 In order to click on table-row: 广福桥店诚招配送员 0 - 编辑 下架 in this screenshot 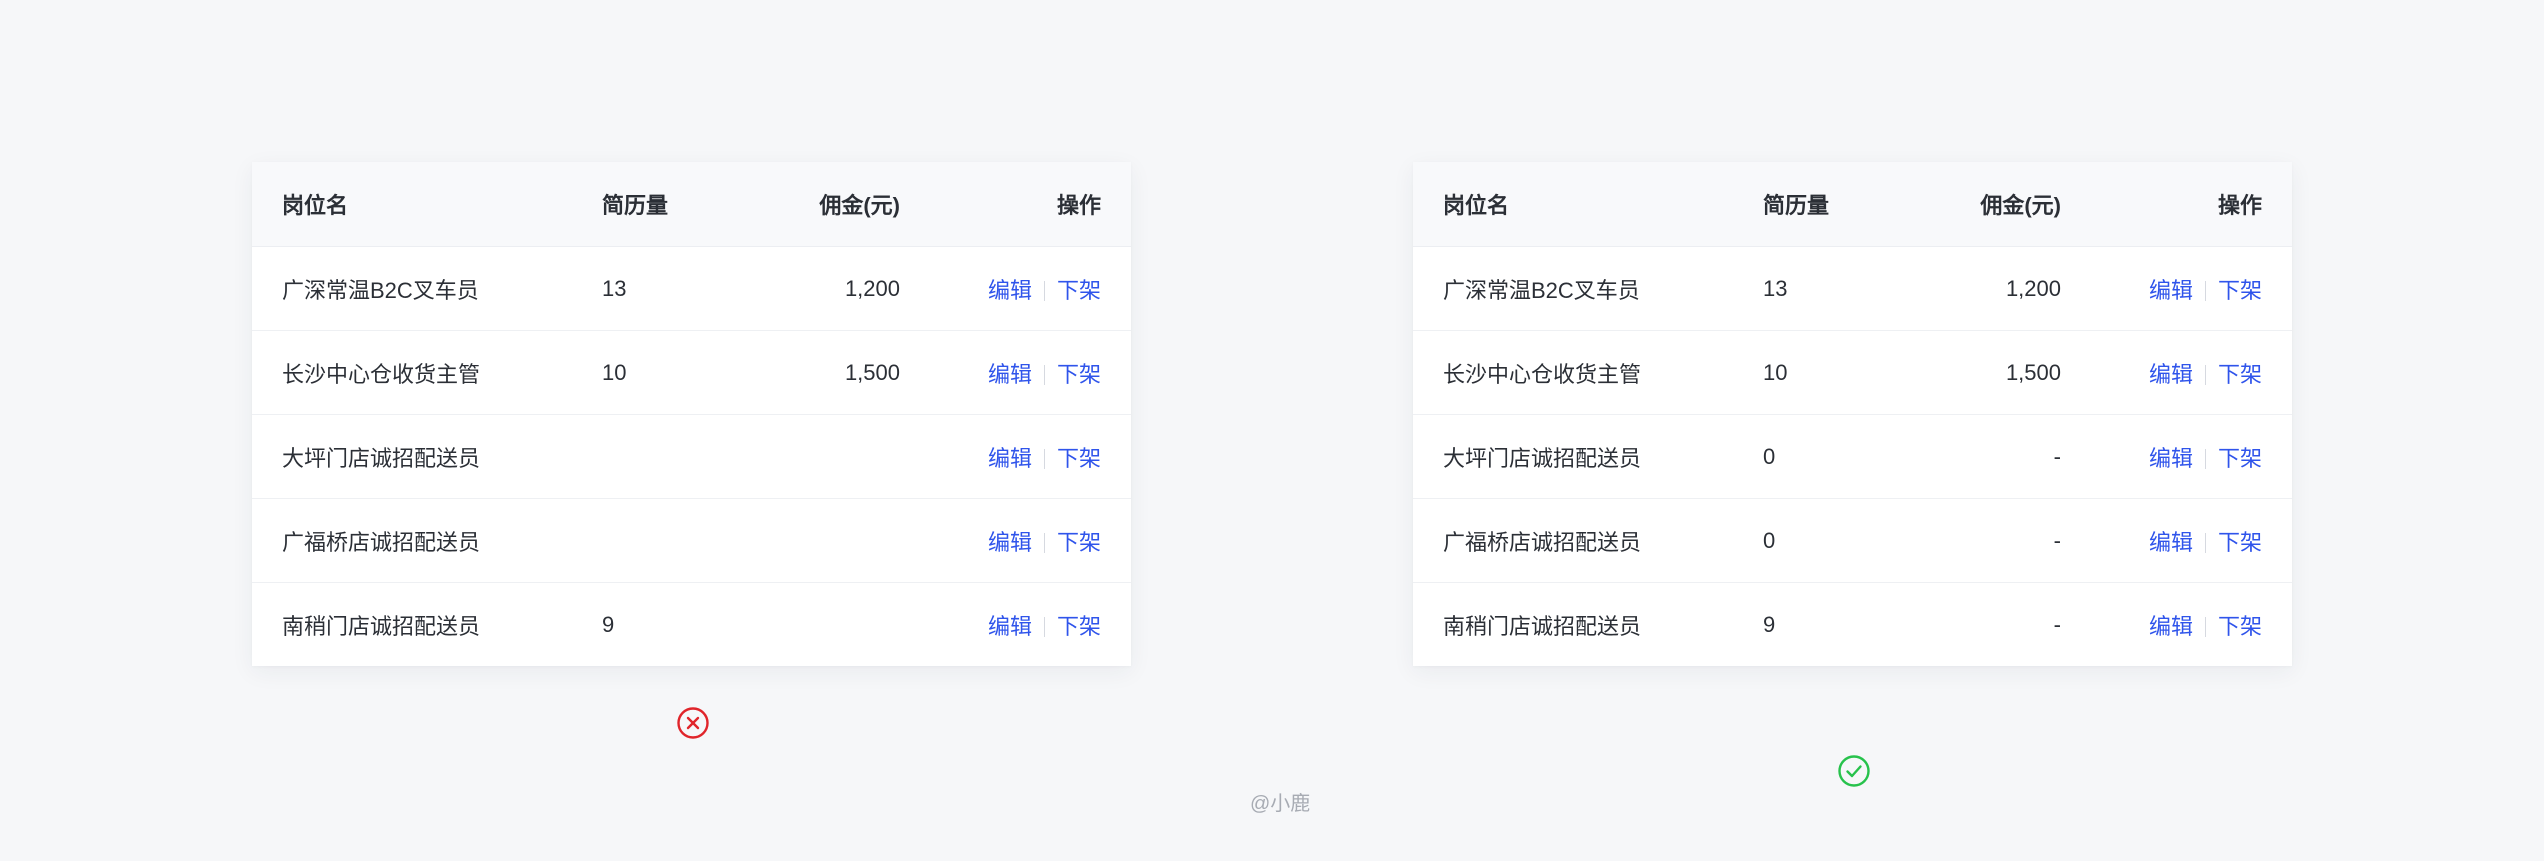, I will do `click(1852, 540)`.